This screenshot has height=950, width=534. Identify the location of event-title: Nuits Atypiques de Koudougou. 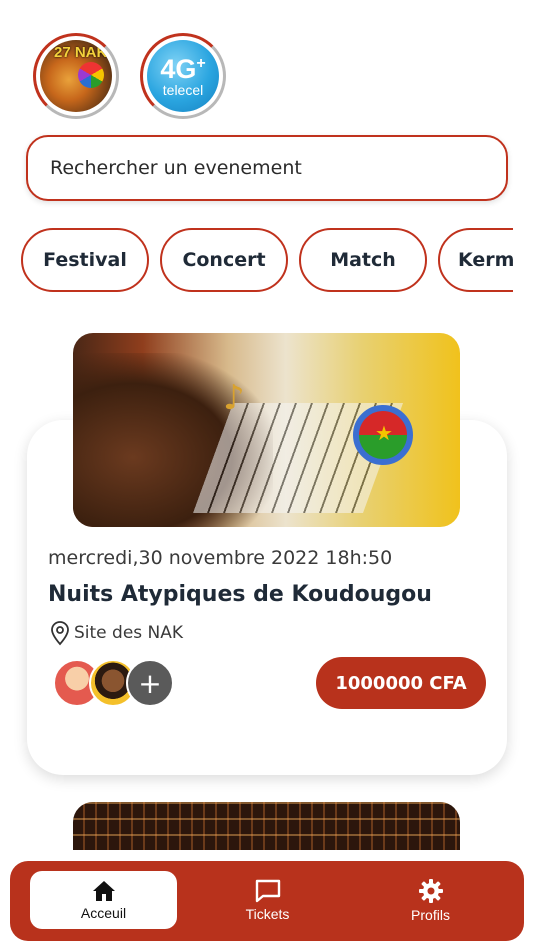
(240, 594).